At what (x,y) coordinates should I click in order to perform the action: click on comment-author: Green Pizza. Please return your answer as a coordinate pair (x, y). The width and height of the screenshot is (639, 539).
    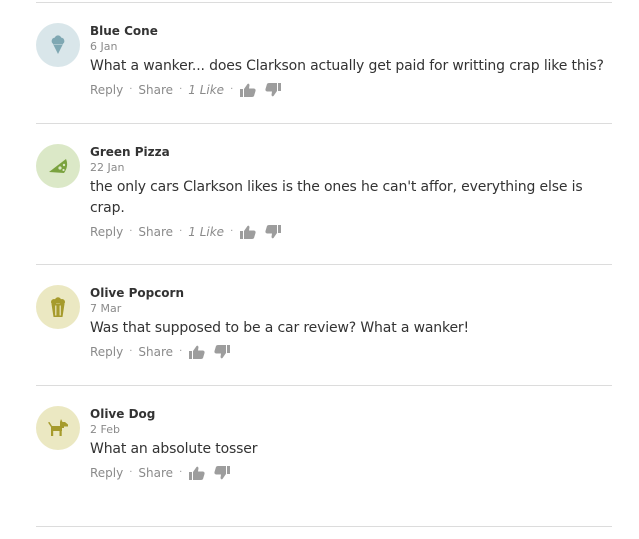
    Looking at the image, I should click on (351, 152).